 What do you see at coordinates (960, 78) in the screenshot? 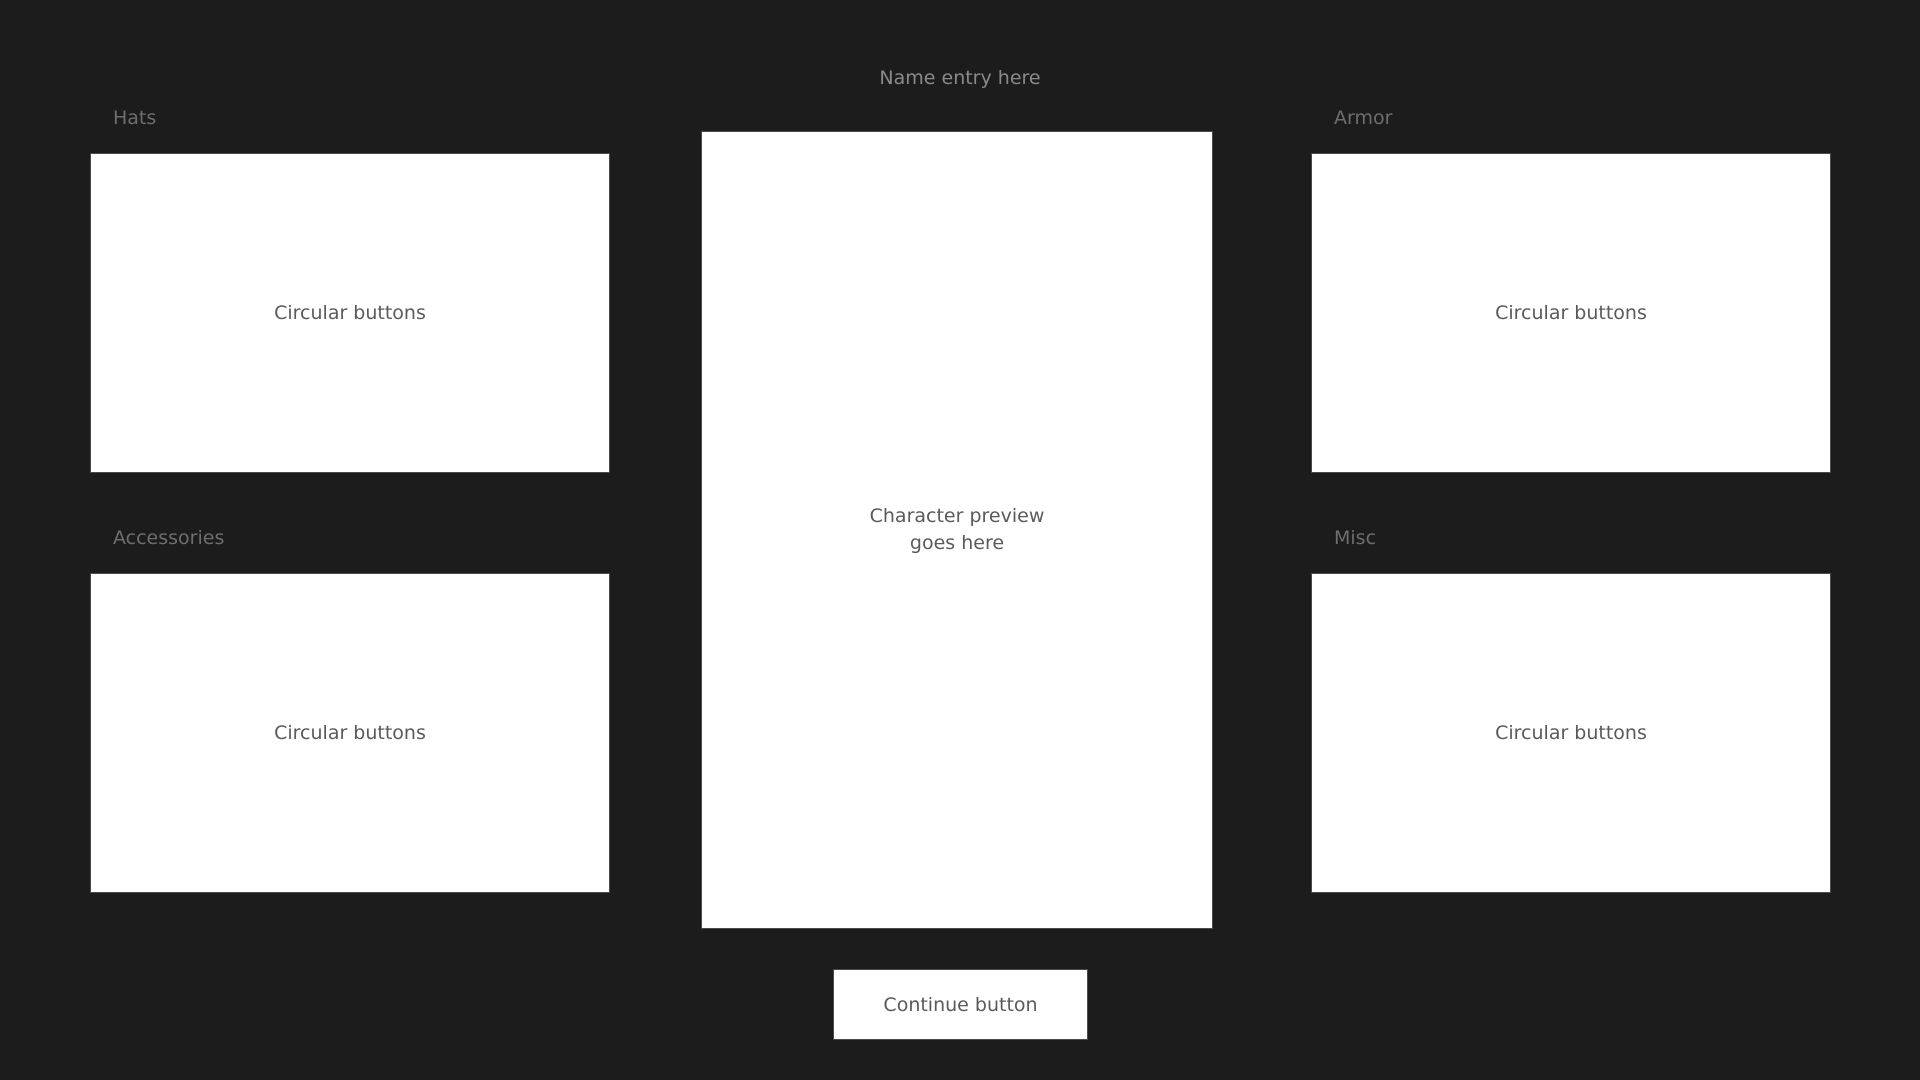
I see `name-entry-field: Name entry here` at bounding box center [960, 78].